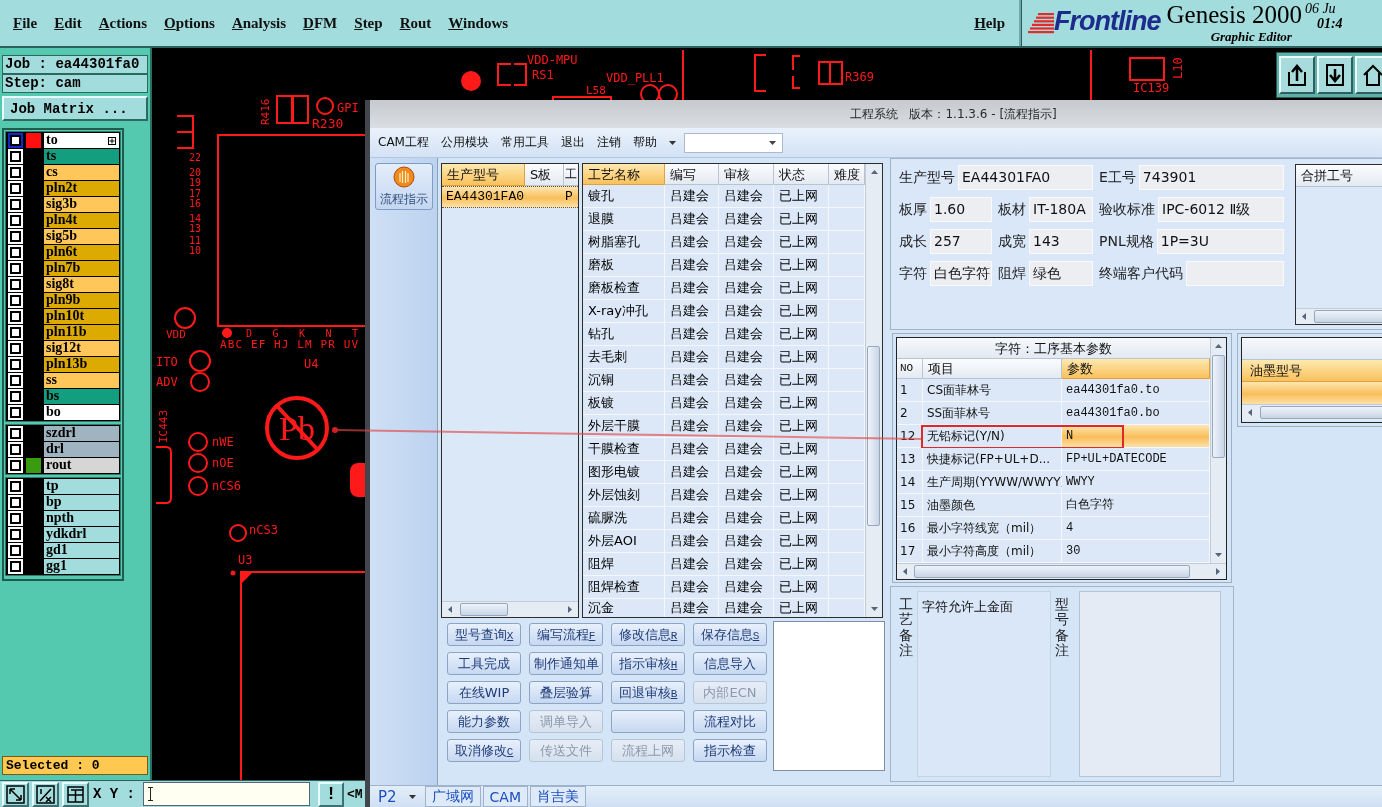 This screenshot has height=807, width=1382. What do you see at coordinates (1368, 75) in the screenshot?
I see `home-button` at bounding box center [1368, 75].